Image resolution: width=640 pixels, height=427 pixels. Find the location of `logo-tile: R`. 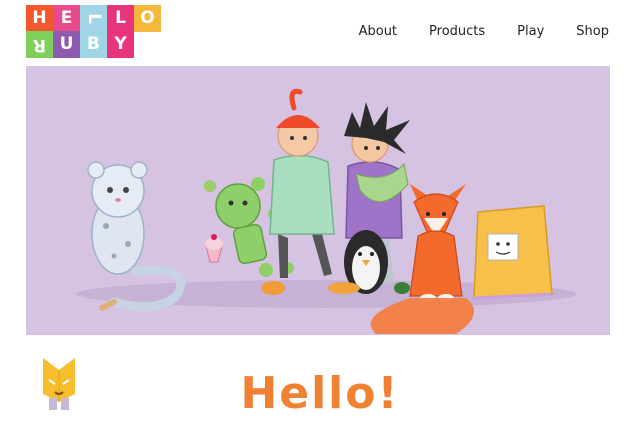

logo-tile: R is located at coordinates (39, 44).